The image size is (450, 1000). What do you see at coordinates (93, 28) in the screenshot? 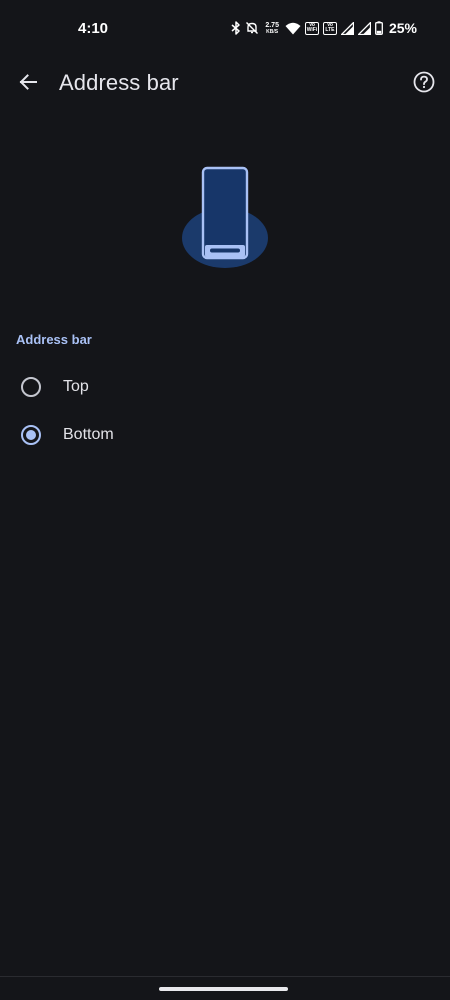
I see `status-time: 4:10` at bounding box center [93, 28].